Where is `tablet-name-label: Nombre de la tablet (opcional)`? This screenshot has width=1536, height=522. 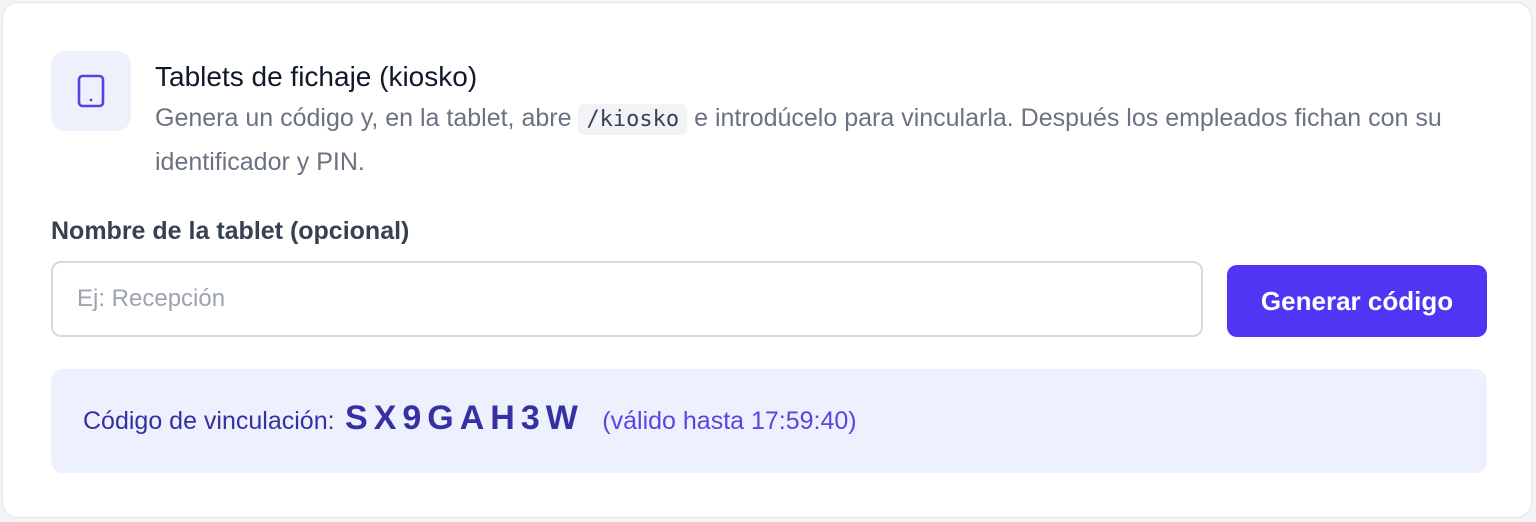
tablet-name-label: Nombre de la tablet (opcional) is located at coordinates (230, 231).